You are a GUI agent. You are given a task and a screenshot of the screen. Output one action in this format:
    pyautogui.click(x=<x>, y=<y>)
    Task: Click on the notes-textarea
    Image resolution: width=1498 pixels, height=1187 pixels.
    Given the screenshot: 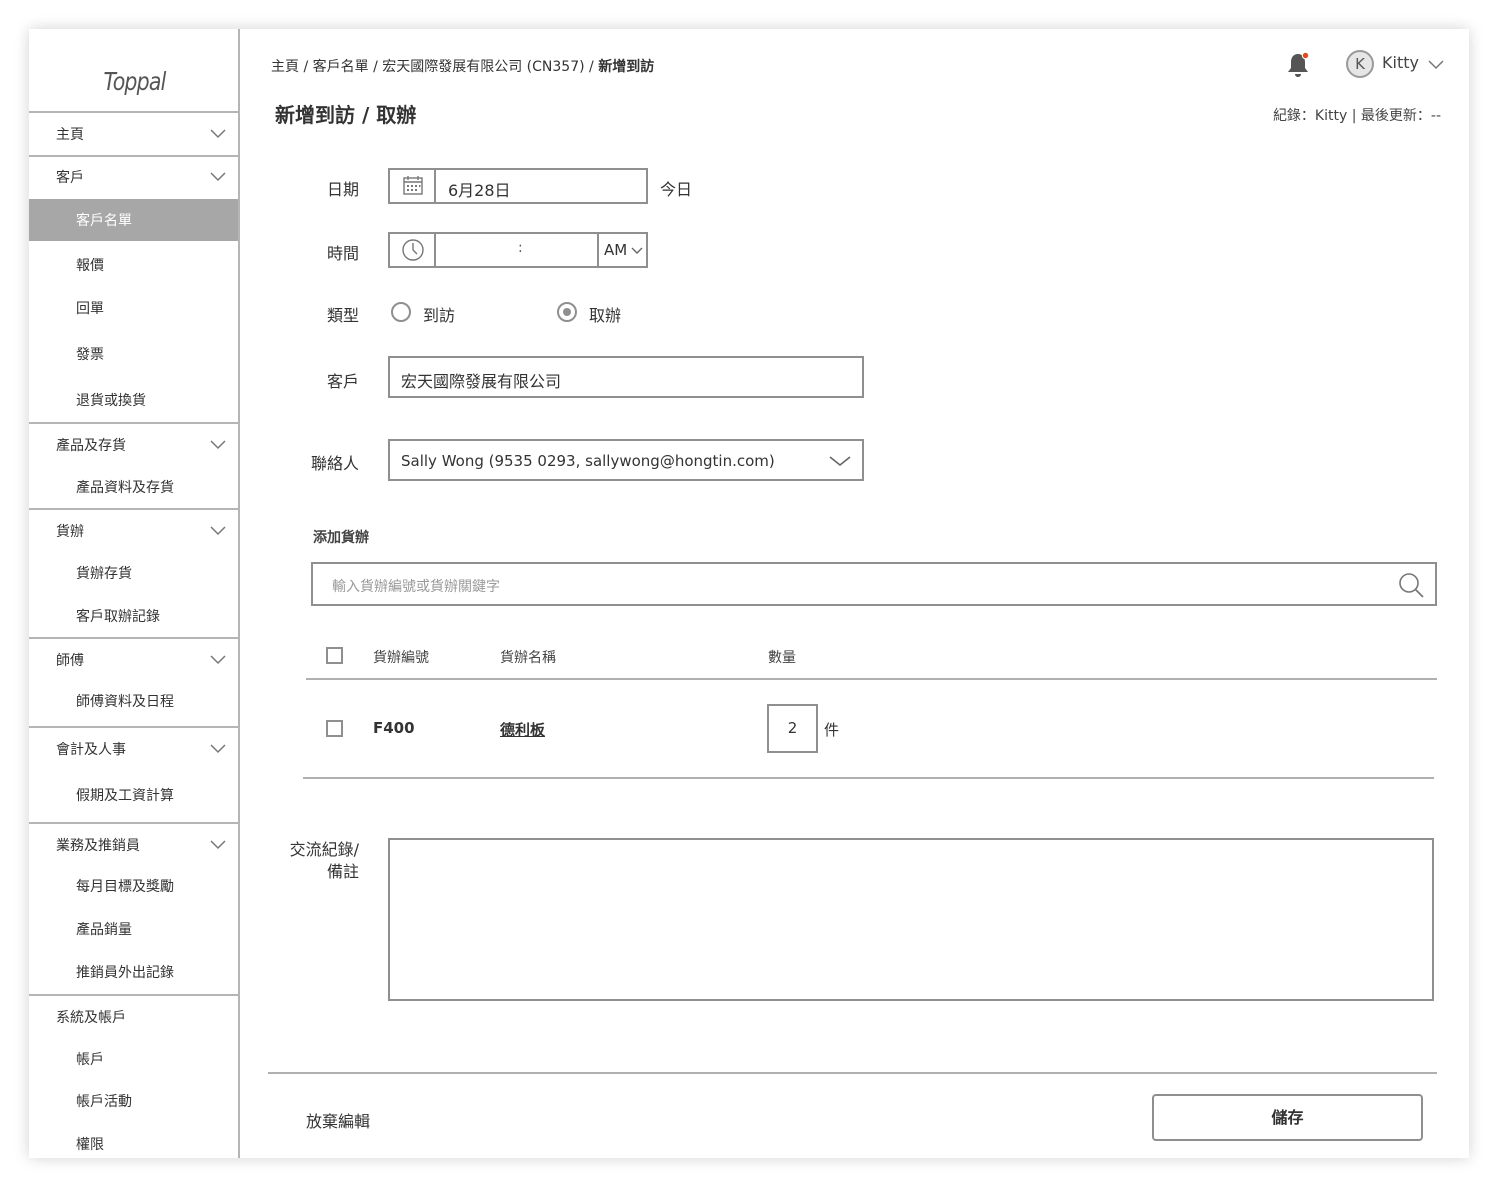 What is the action you would take?
    pyautogui.click(x=911, y=919)
    